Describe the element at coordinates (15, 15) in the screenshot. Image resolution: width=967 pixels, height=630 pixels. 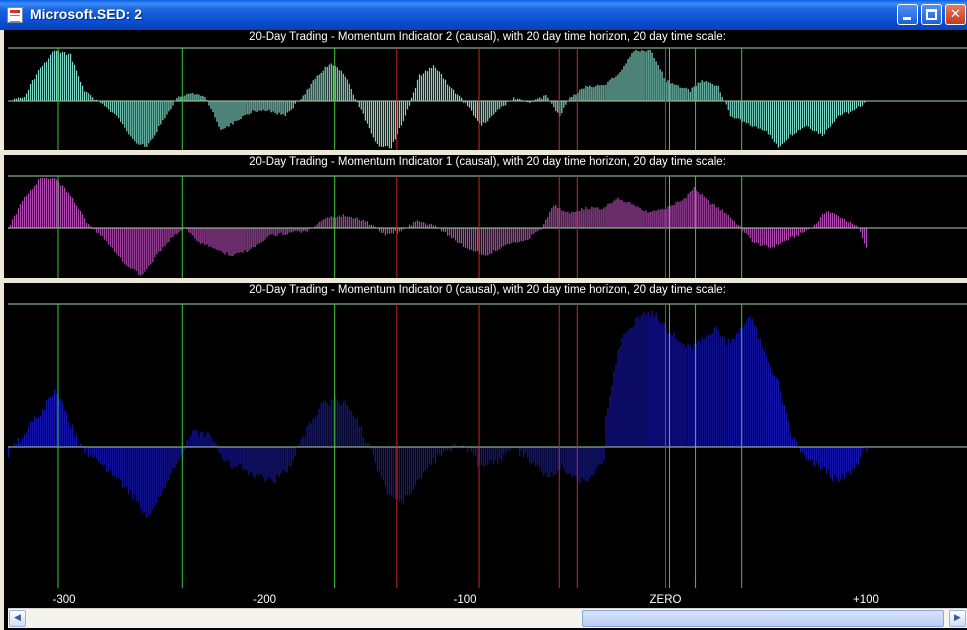
I see `app-icon` at that location.